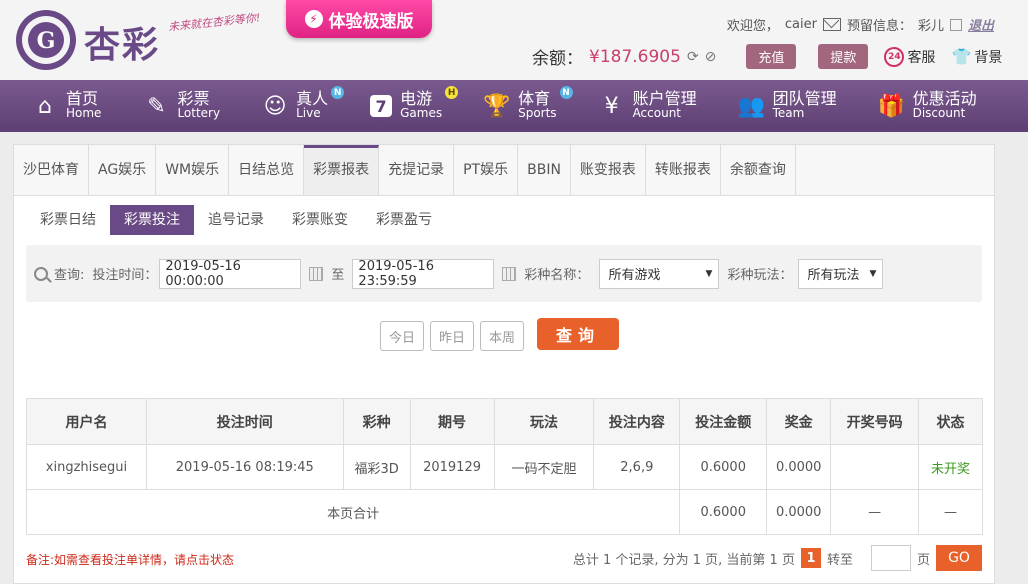 The image size is (1028, 584). Describe the element at coordinates (404, 220) in the screenshot. I see `subtab-4: 彩票盈亏` at that location.